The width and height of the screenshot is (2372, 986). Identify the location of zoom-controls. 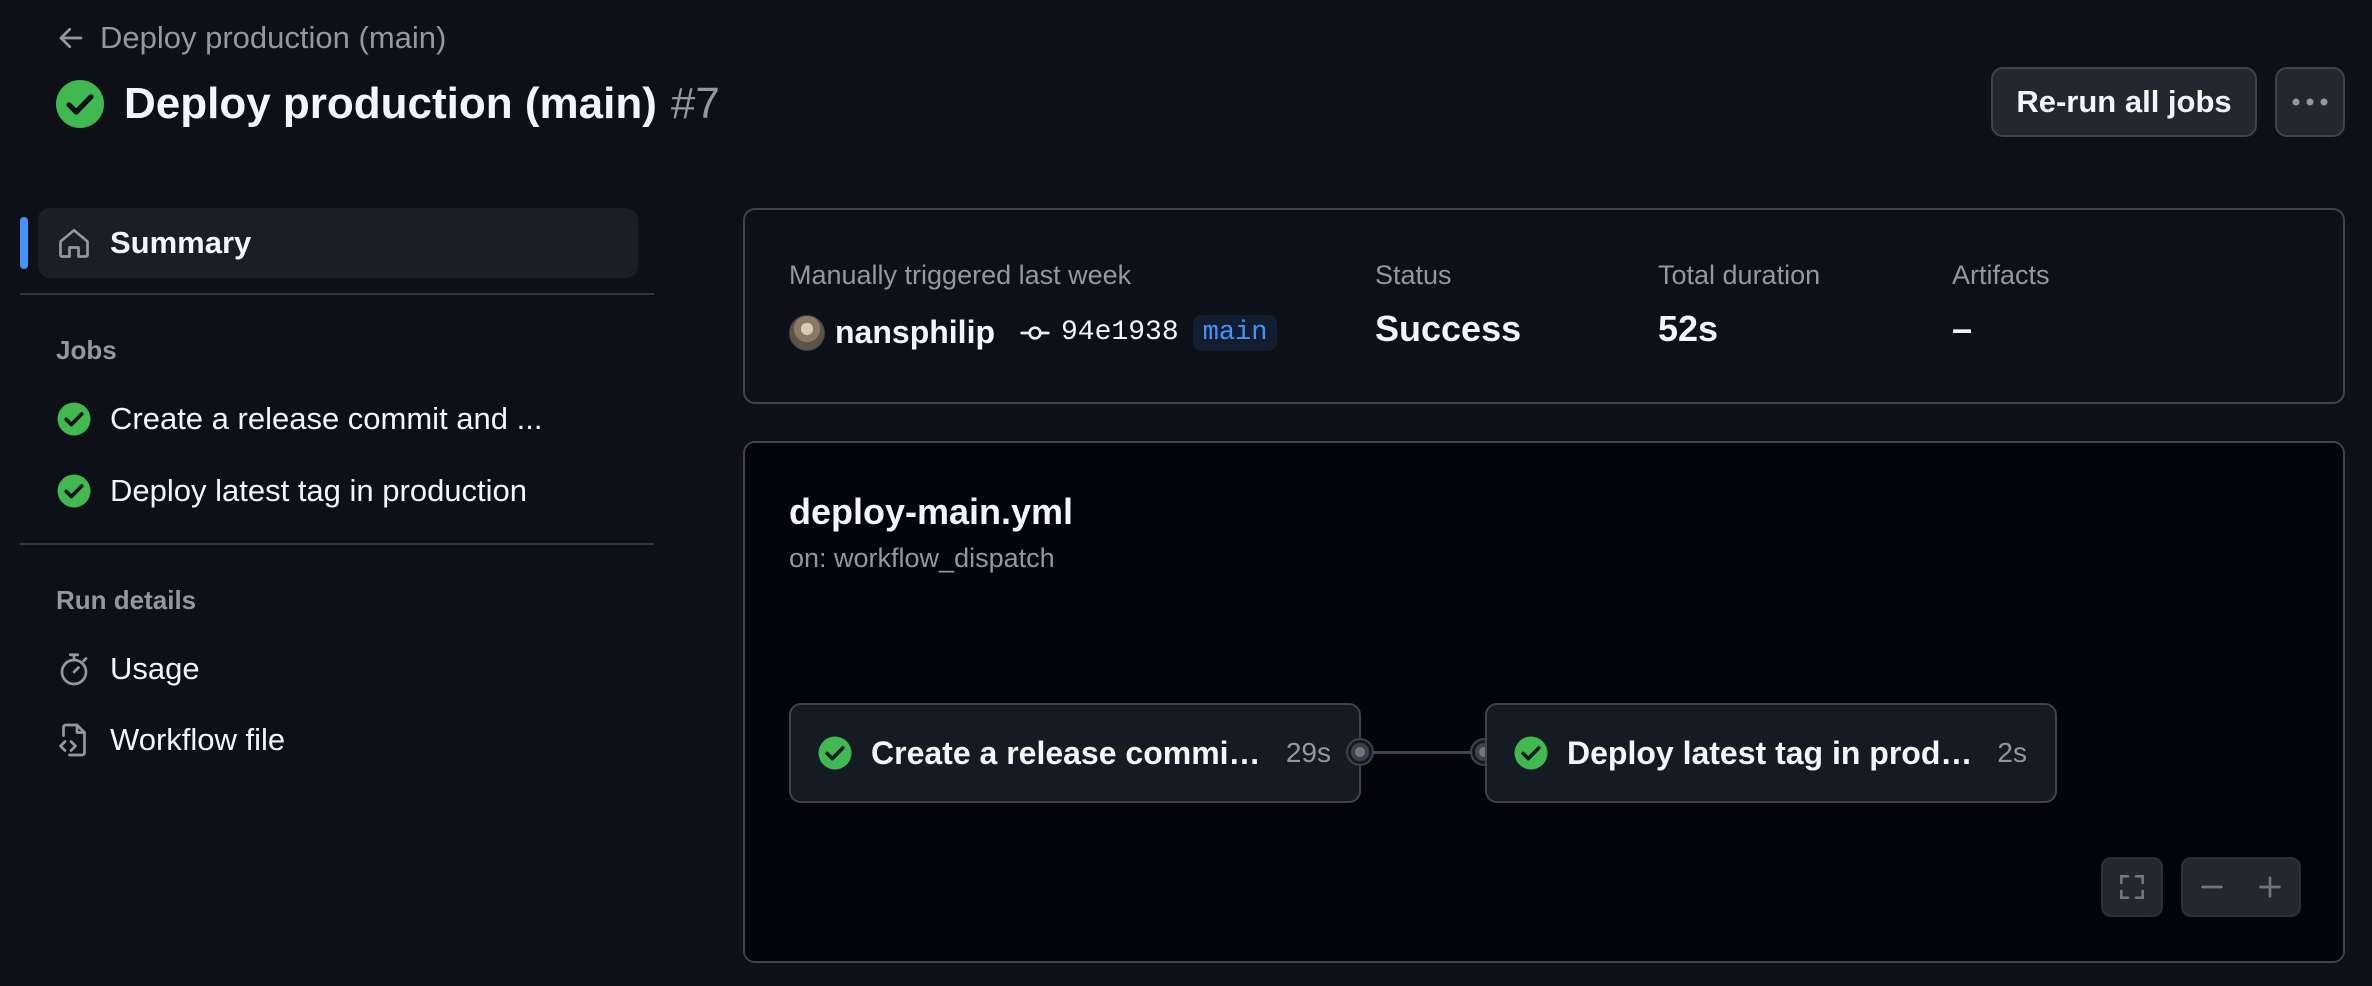
(2241, 887).